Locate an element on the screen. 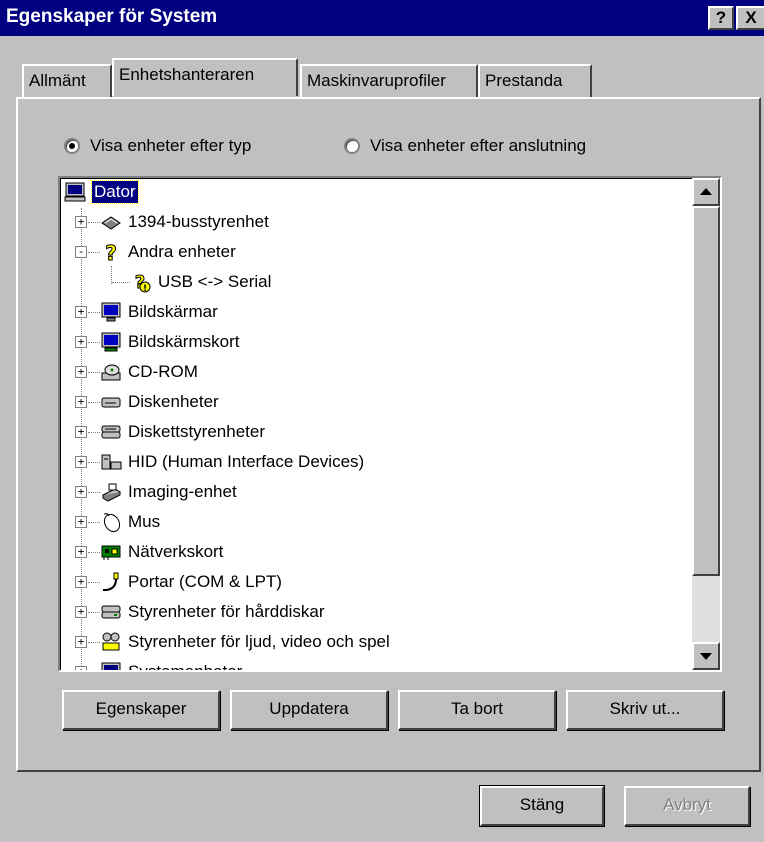  network-card-icon is located at coordinates (111, 552).